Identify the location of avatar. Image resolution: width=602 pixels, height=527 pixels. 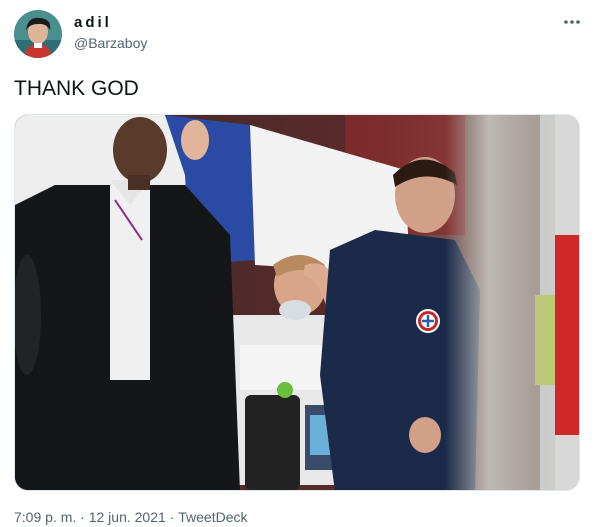
(38, 34).